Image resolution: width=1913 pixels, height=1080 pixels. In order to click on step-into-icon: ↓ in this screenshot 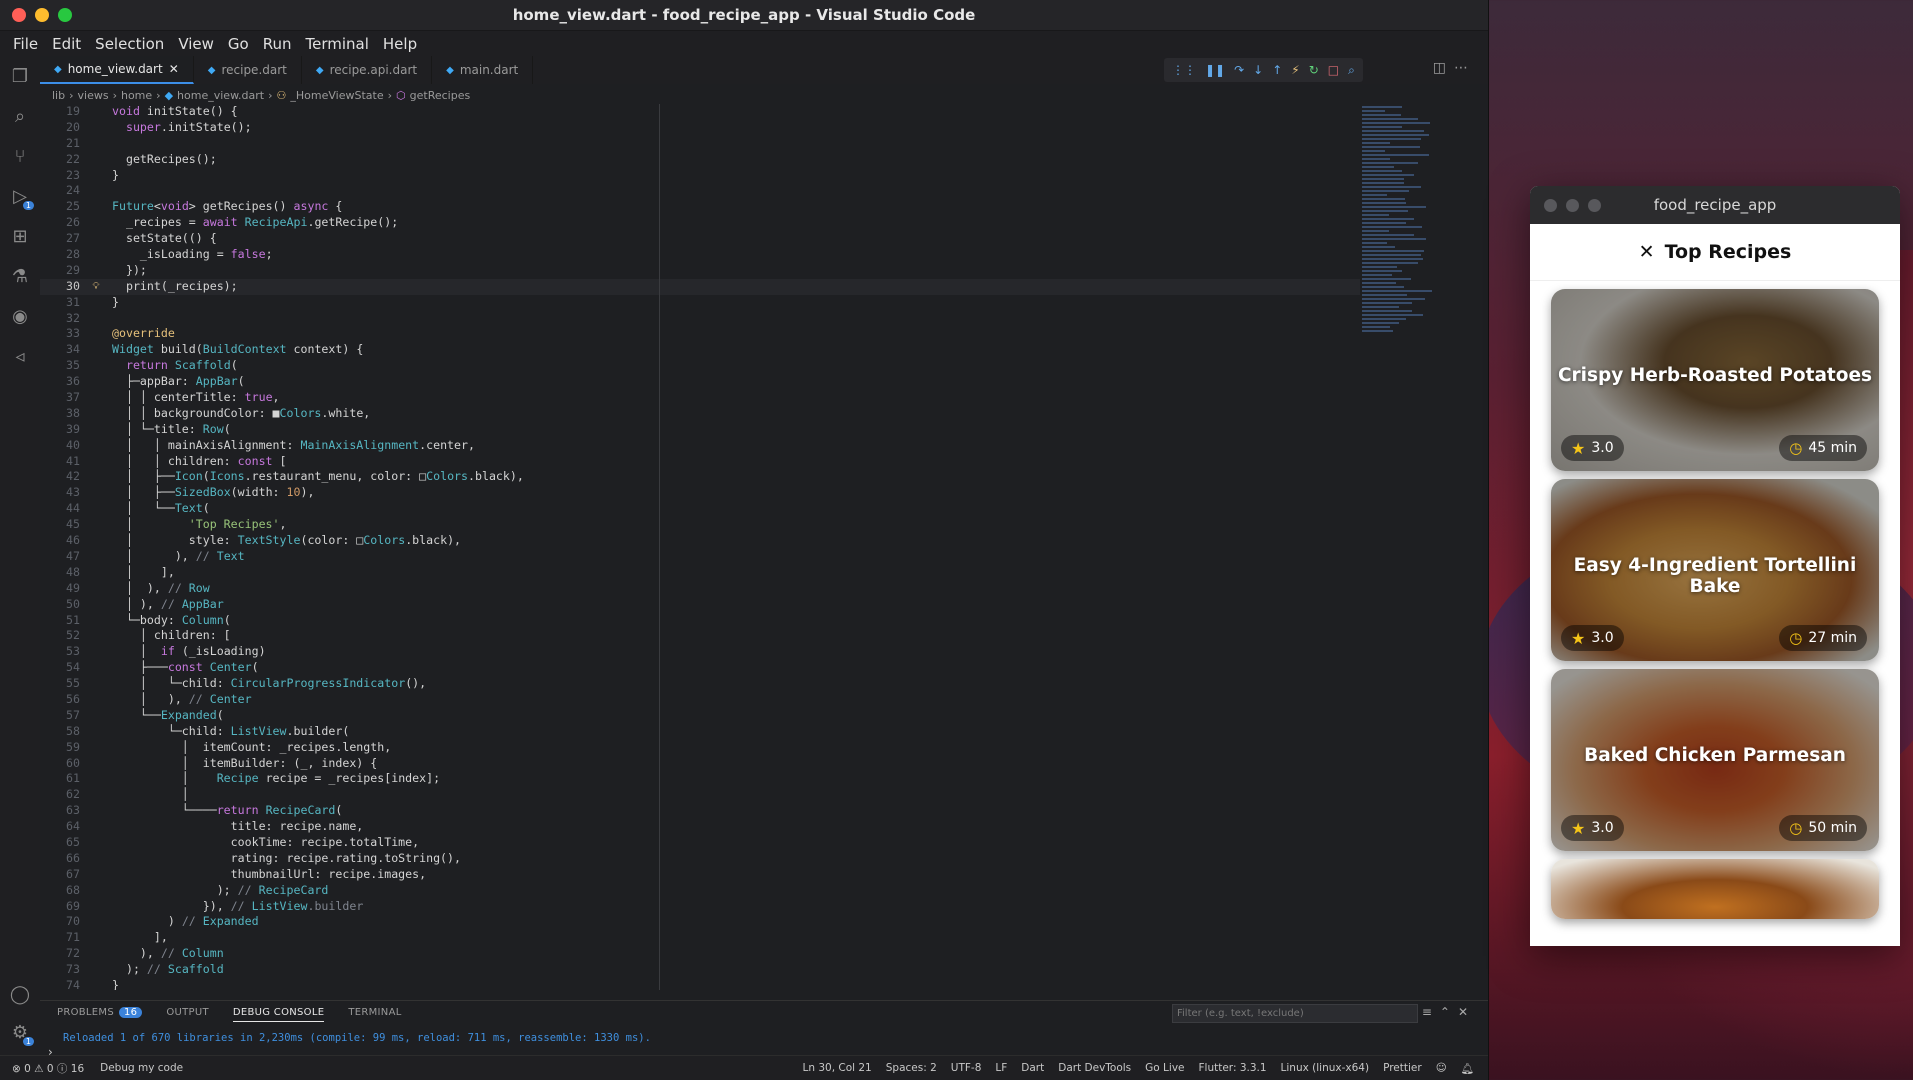, I will do `click(1258, 70)`.